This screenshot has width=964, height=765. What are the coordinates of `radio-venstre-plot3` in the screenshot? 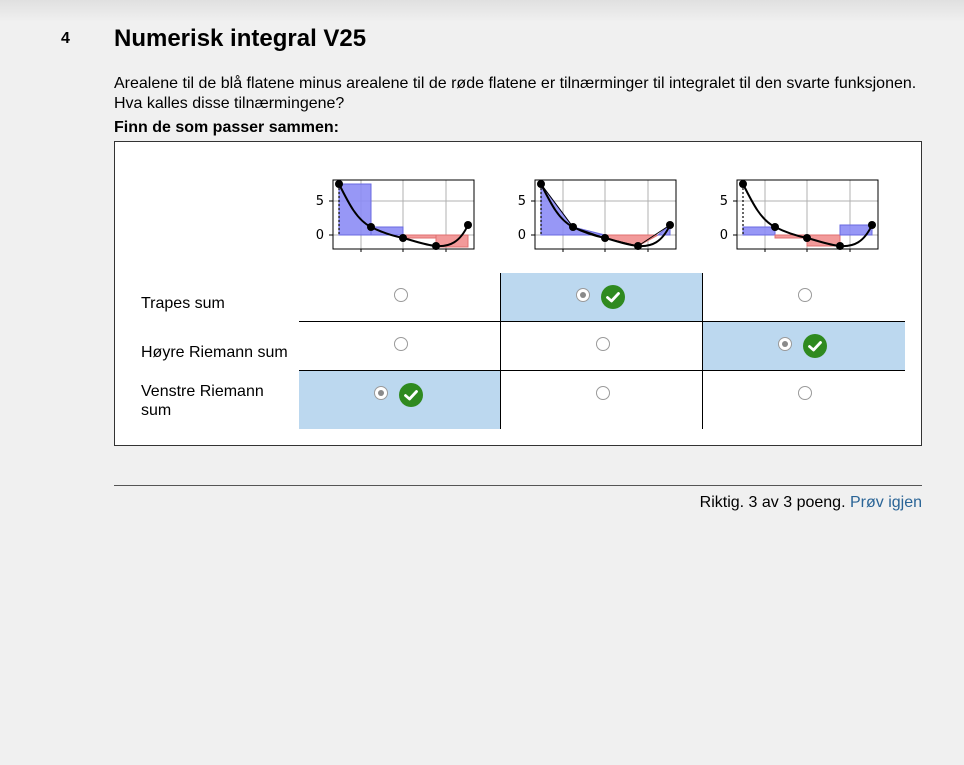 It's located at (805, 393).